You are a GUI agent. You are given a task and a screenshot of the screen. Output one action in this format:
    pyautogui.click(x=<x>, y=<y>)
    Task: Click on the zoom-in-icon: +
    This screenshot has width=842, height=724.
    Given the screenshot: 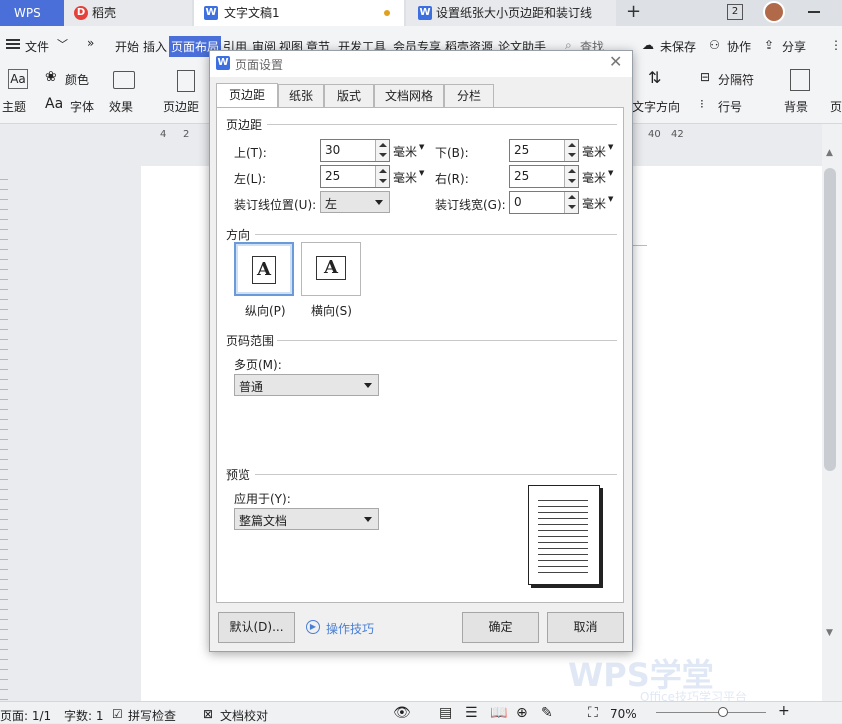 What is the action you would take?
    pyautogui.click(x=784, y=711)
    